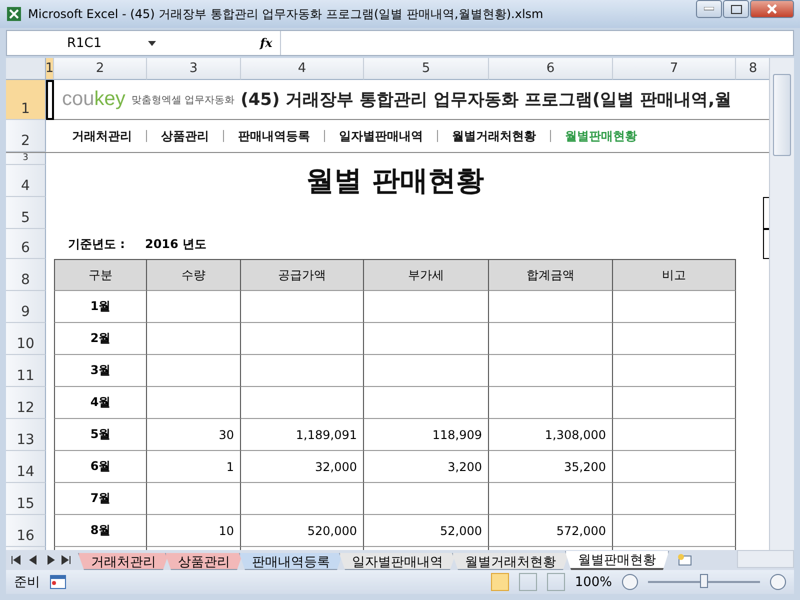 This screenshot has height=600, width=800. I want to click on column-header: 7, so click(674, 69).